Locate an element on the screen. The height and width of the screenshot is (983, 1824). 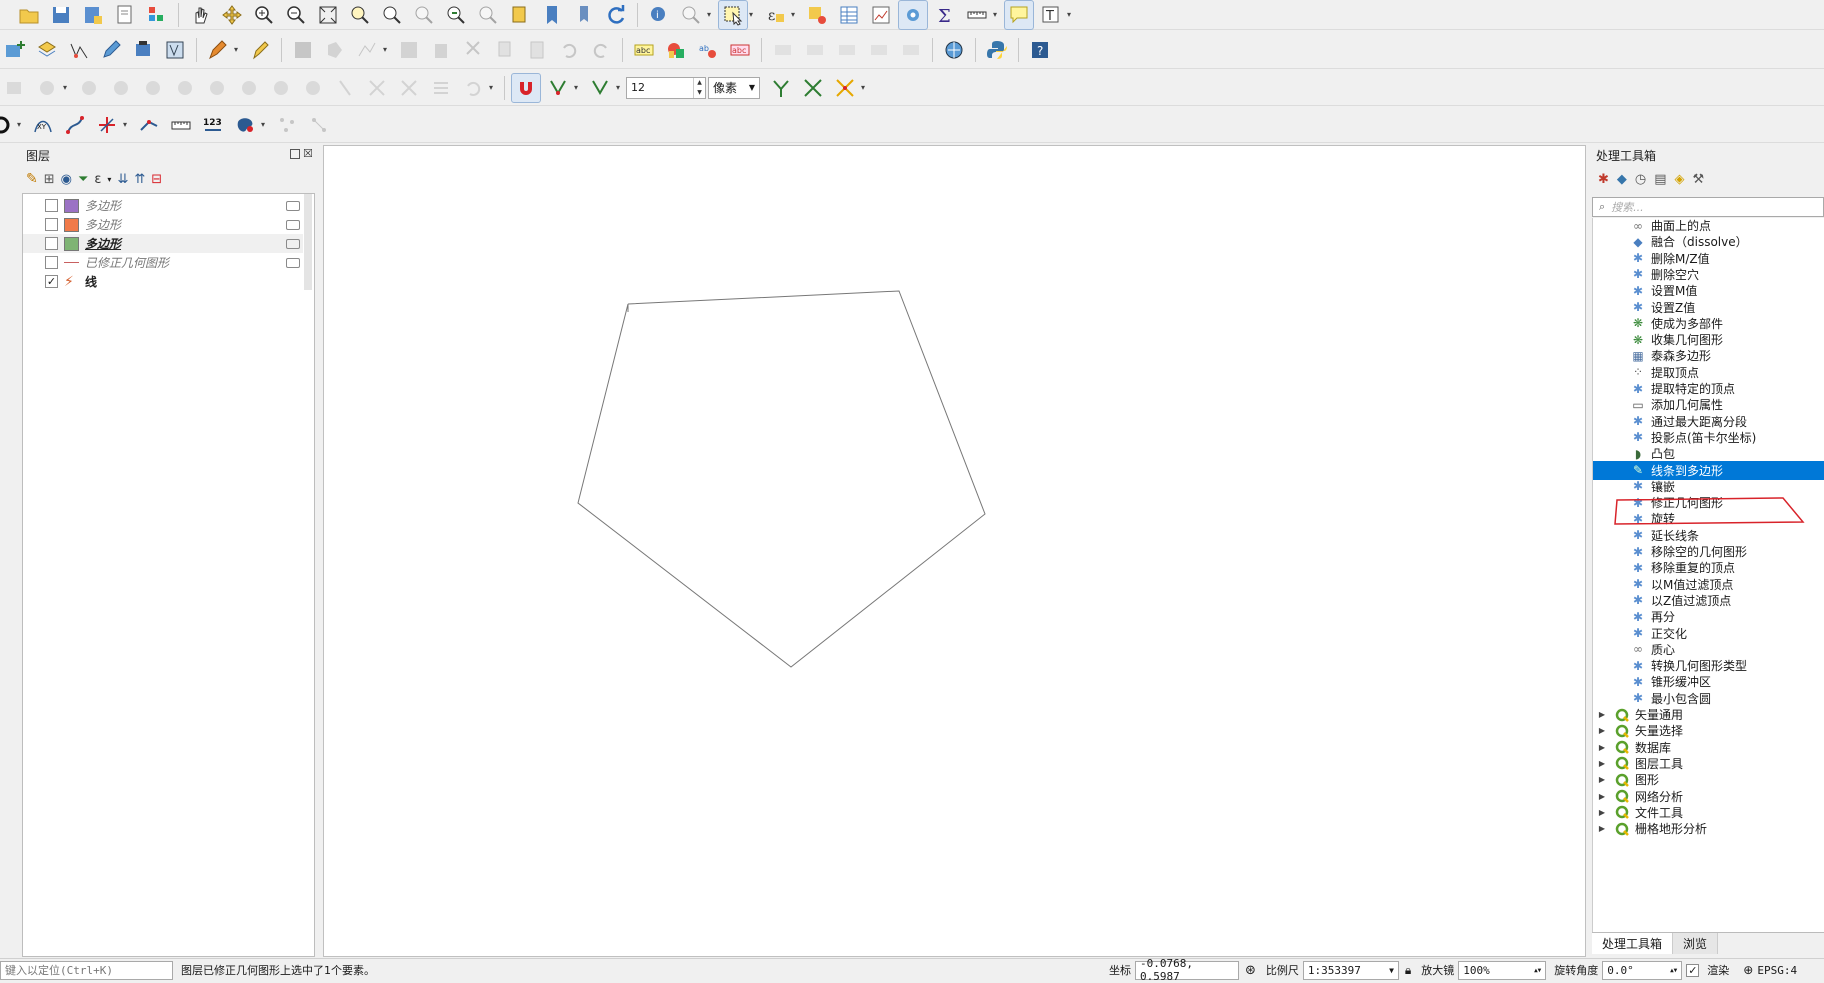
xy-digitize-icon: XY is located at coordinates (43, 125).